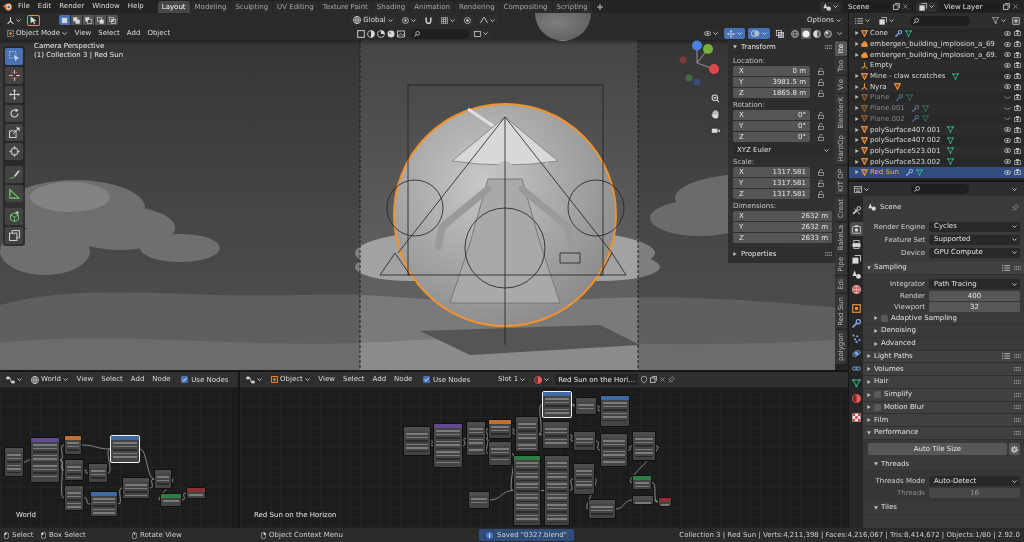  What do you see at coordinates (1016, 20) in the screenshot?
I see `square-plus-icon` at bounding box center [1016, 20].